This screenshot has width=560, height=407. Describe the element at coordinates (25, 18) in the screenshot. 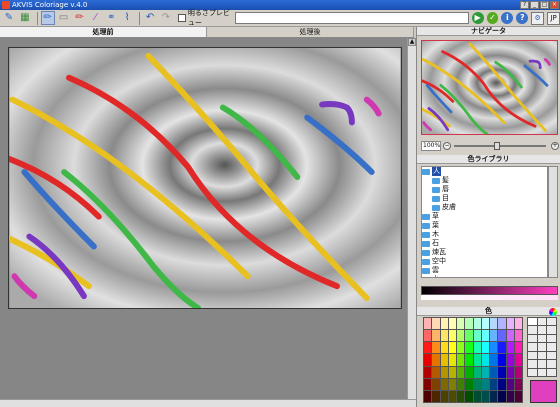

I see `save-image-icon: ▦` at that location.